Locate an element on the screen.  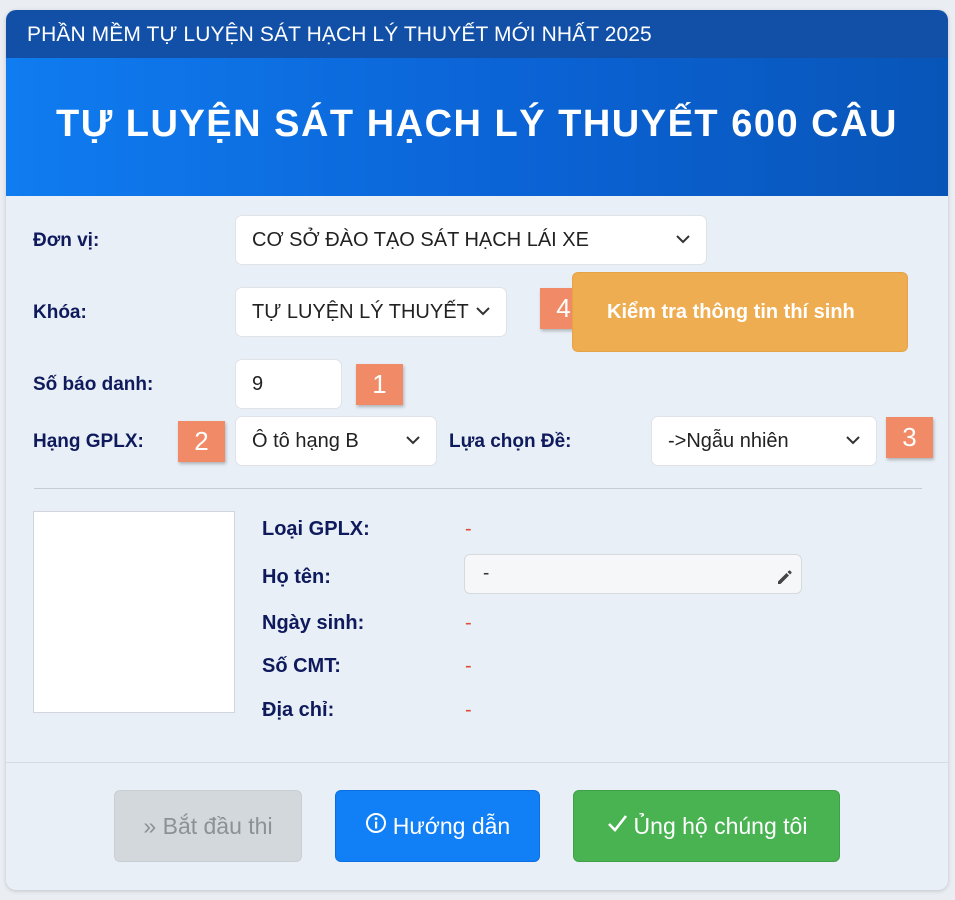
hang-gplx-value: Ô tô hạng B is located at coordinates (305, 441).